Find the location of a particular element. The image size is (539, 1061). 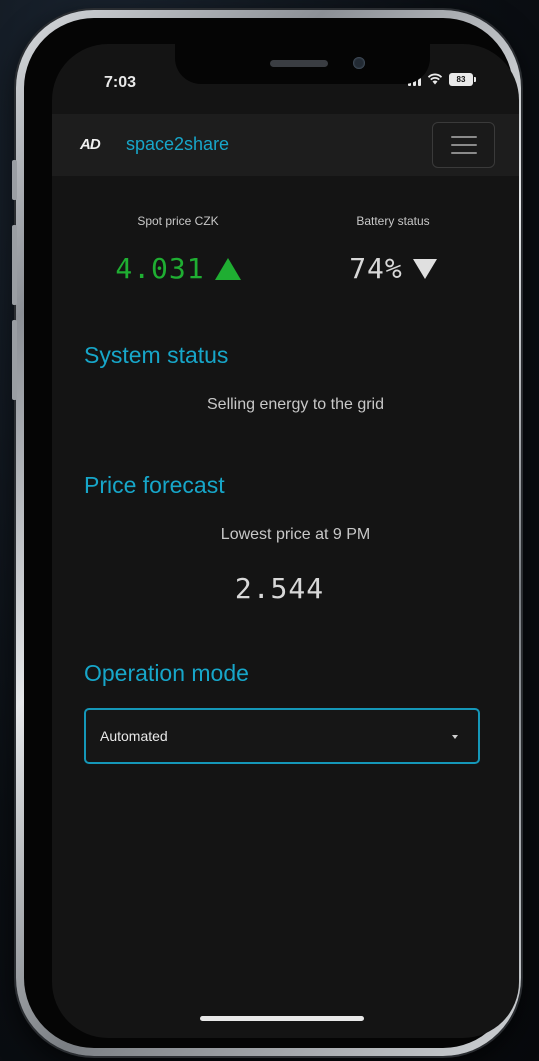

spot-price-value: 4.031 is located at coordinates (160, 268).